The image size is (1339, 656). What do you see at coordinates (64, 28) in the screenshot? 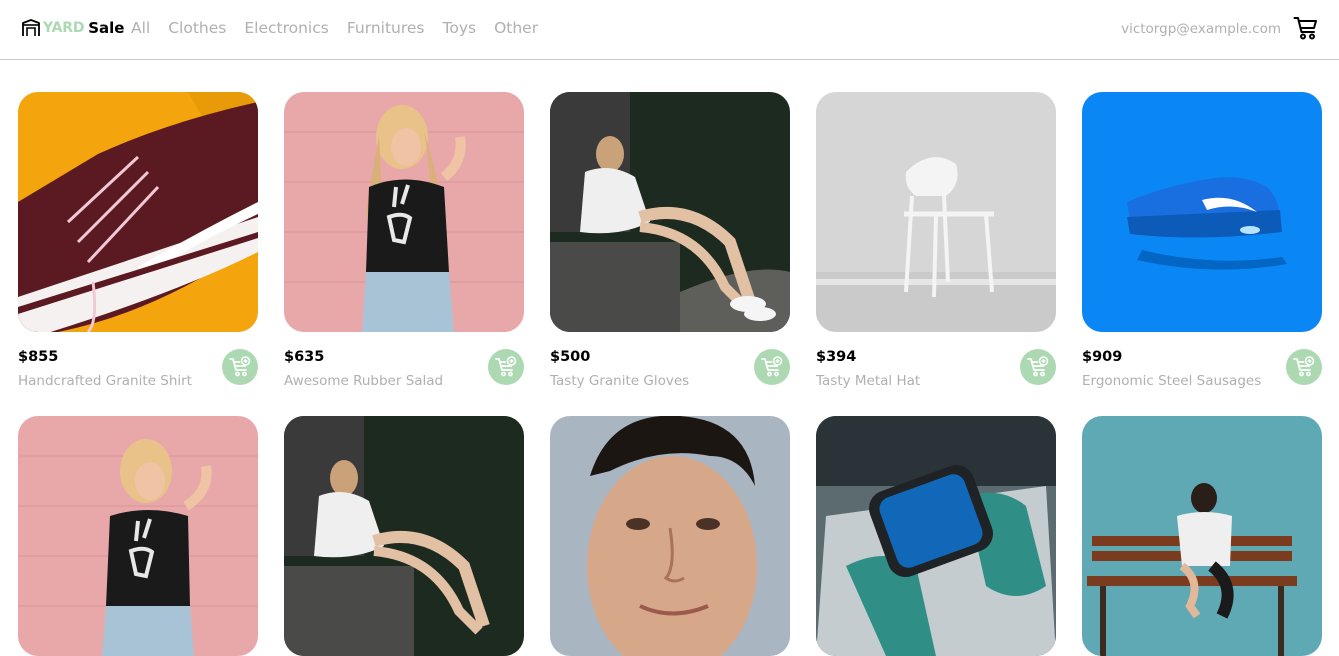
I see `brand-accent-text: YARD` at bounding box center [64, 28].